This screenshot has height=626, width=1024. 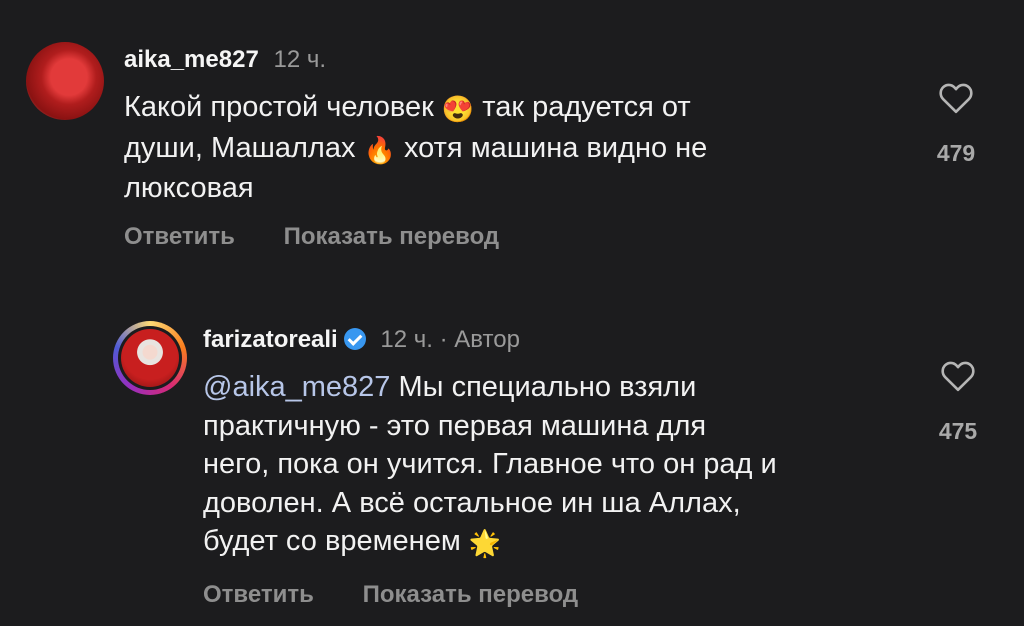 What do you see at coordinates (958, 431) in the screenshot?
I see `like-count: 475` at bounding box center [958, 431].